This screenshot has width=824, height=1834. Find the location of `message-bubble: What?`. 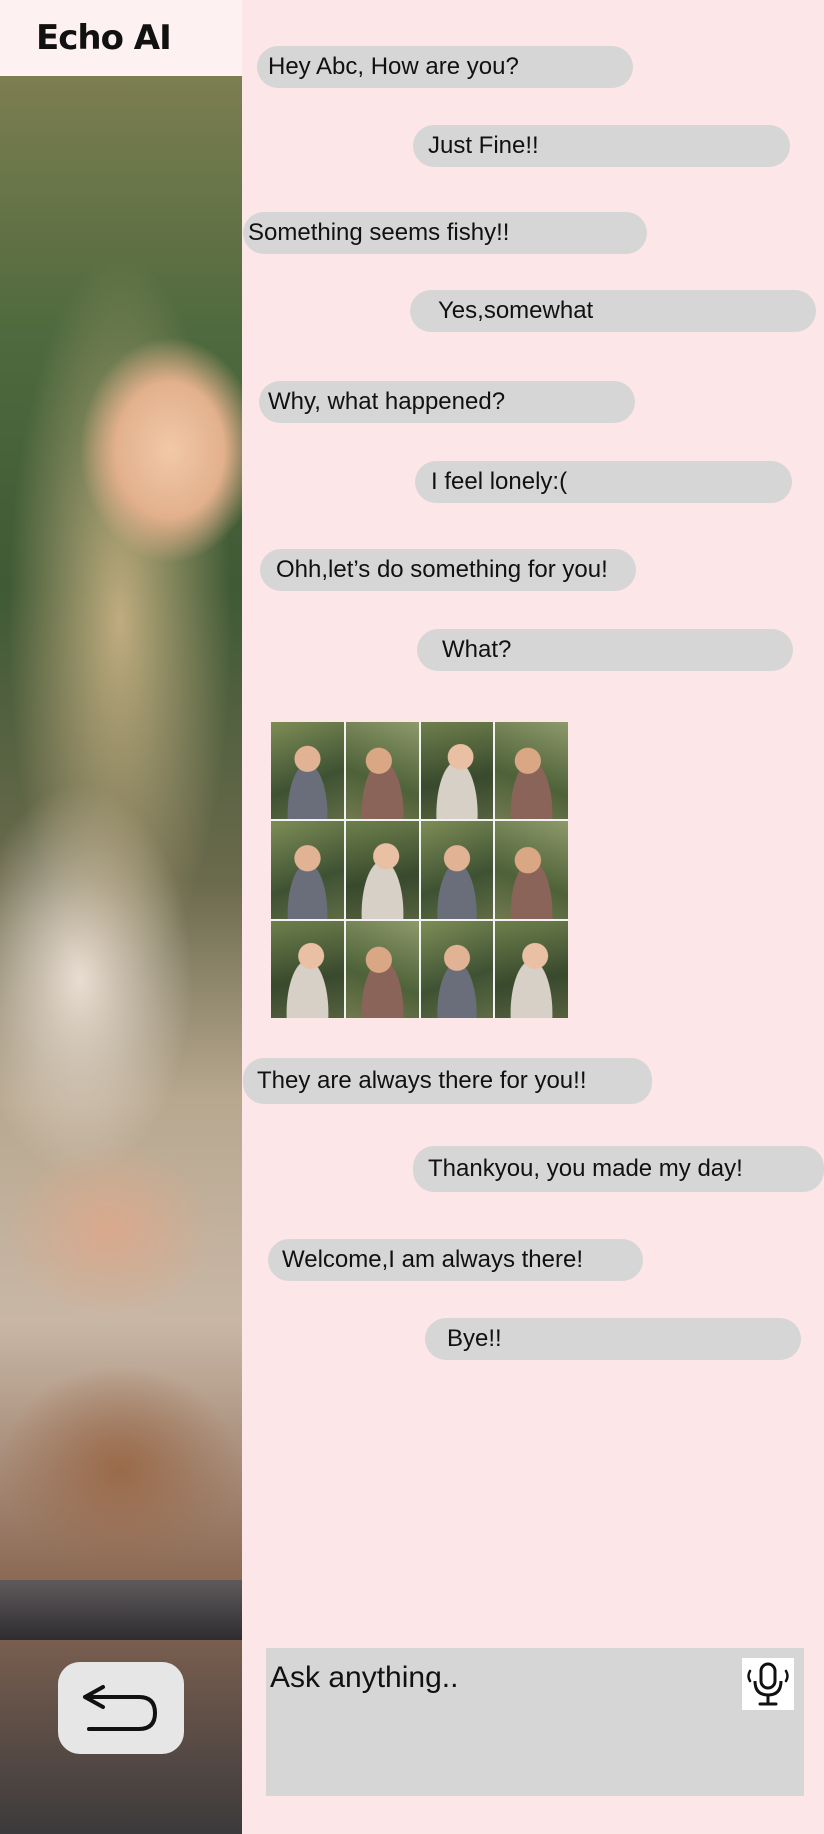

message-bubble: What? is located at coordinates (605, 650).